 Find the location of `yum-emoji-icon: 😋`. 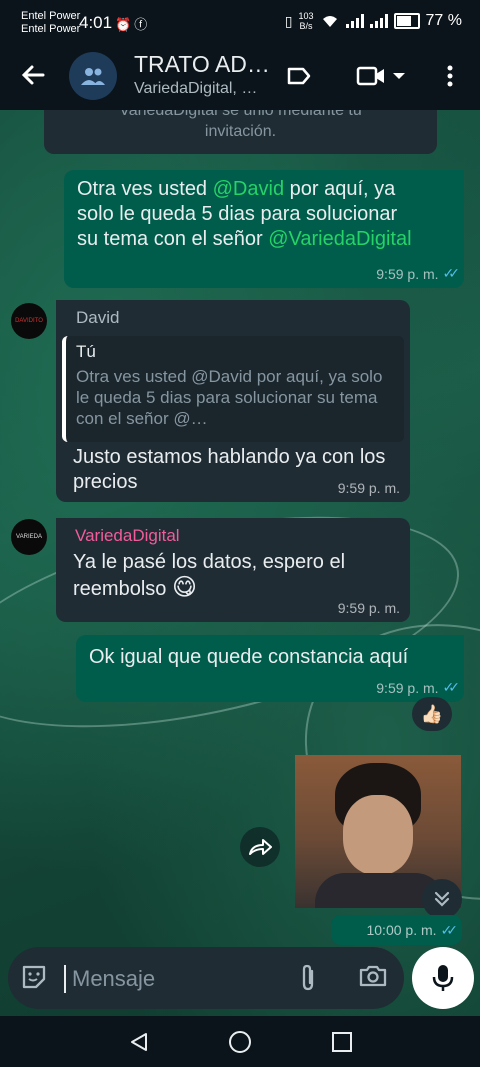

yum-emoji-icon: 😋 is located at coordinates (184, 587).